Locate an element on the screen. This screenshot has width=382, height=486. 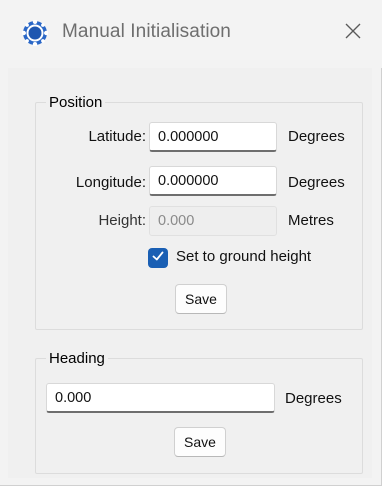
latitude-unit: Degrees is located at coordinates (316, 136).